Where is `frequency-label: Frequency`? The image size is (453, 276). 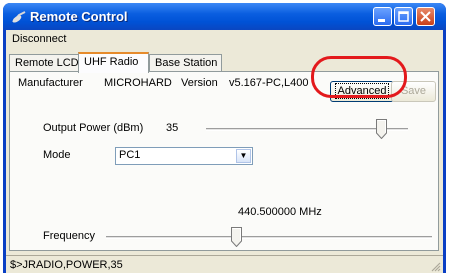 frequency-label: Frequency is located at coordinates (69, 236).